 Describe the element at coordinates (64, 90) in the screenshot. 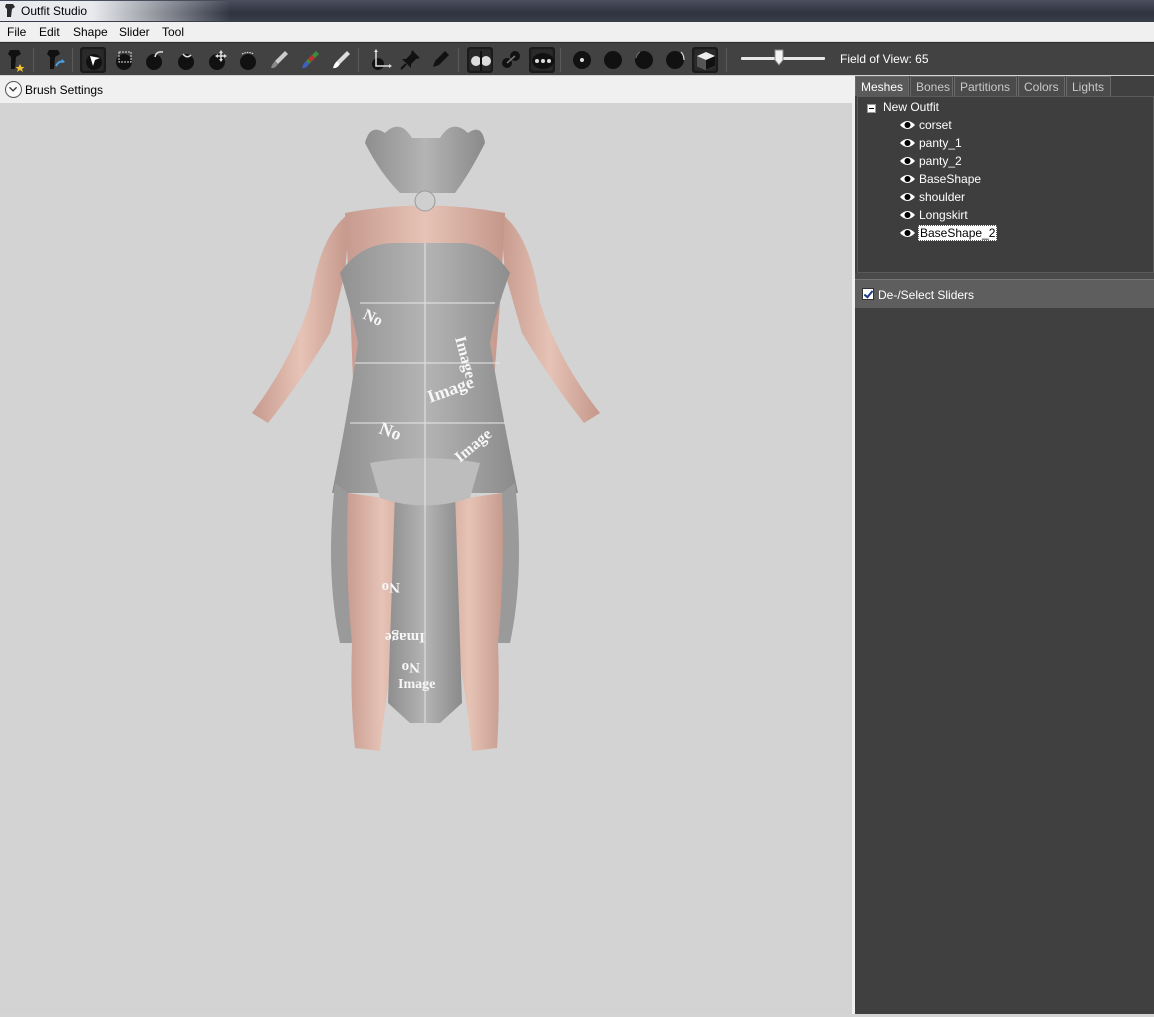

I see `brush-settings-label: Brush Settings` at that location.